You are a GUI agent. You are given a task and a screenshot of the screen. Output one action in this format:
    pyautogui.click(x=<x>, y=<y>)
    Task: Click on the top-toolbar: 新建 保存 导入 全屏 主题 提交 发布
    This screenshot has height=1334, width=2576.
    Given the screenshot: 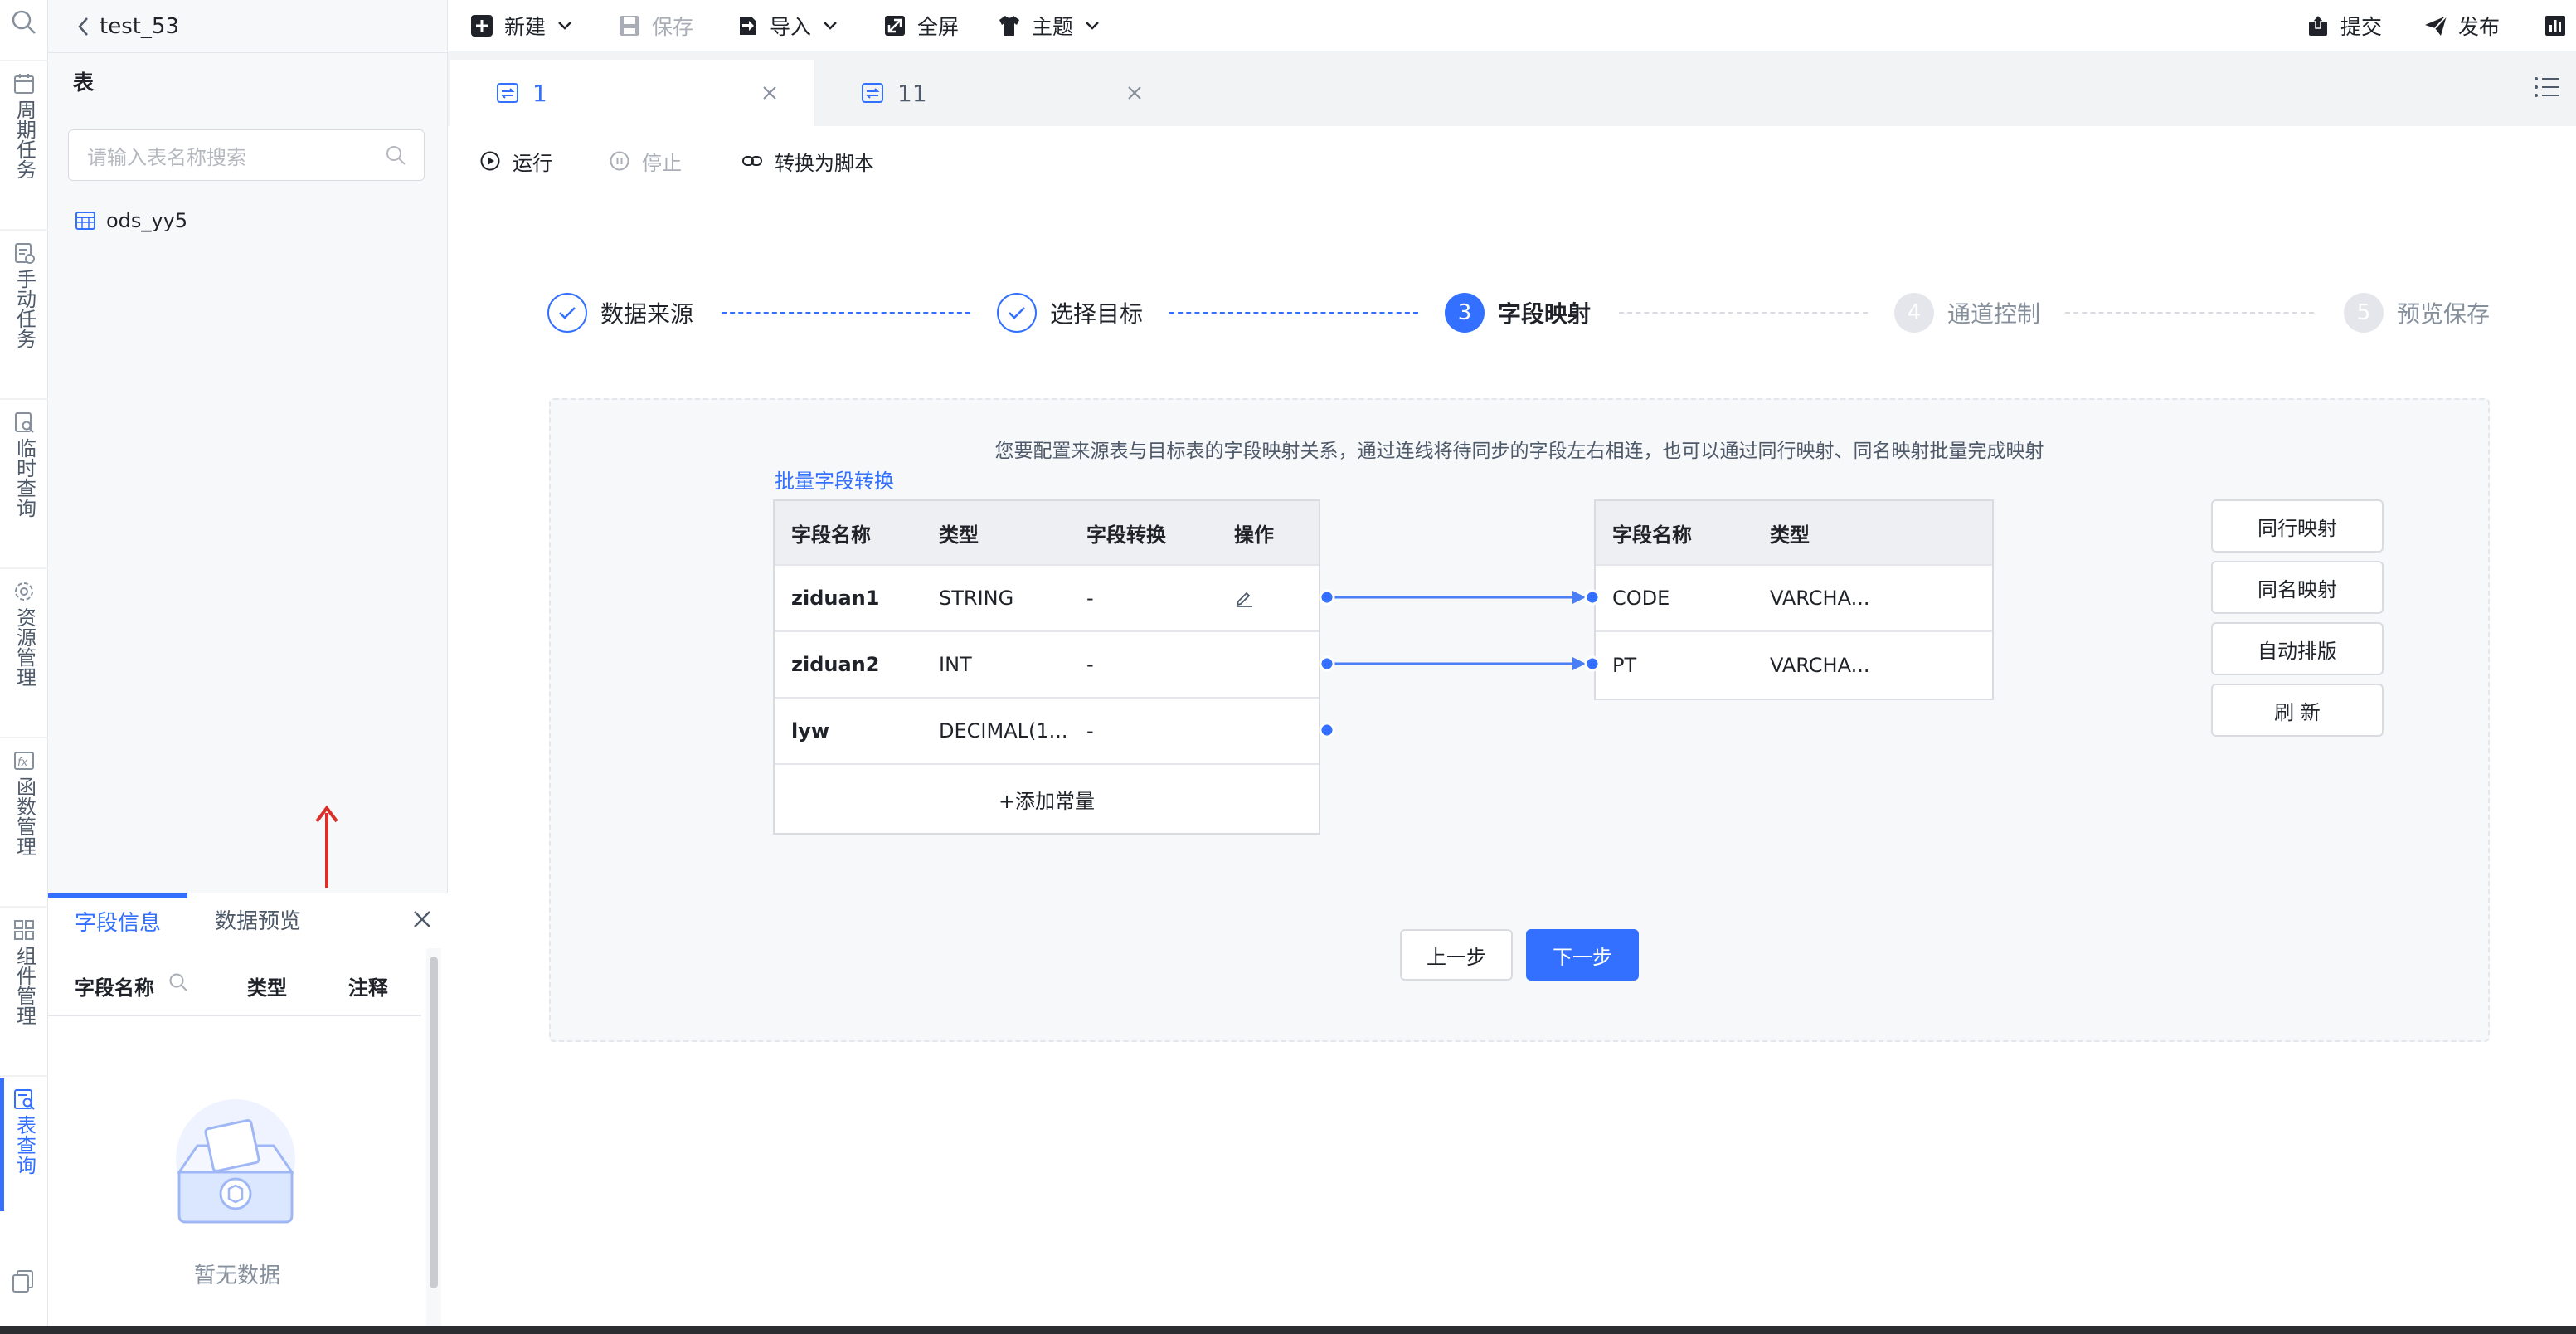 What is the action you would take?
    pyautogui.click(x=1512, y=25)
    